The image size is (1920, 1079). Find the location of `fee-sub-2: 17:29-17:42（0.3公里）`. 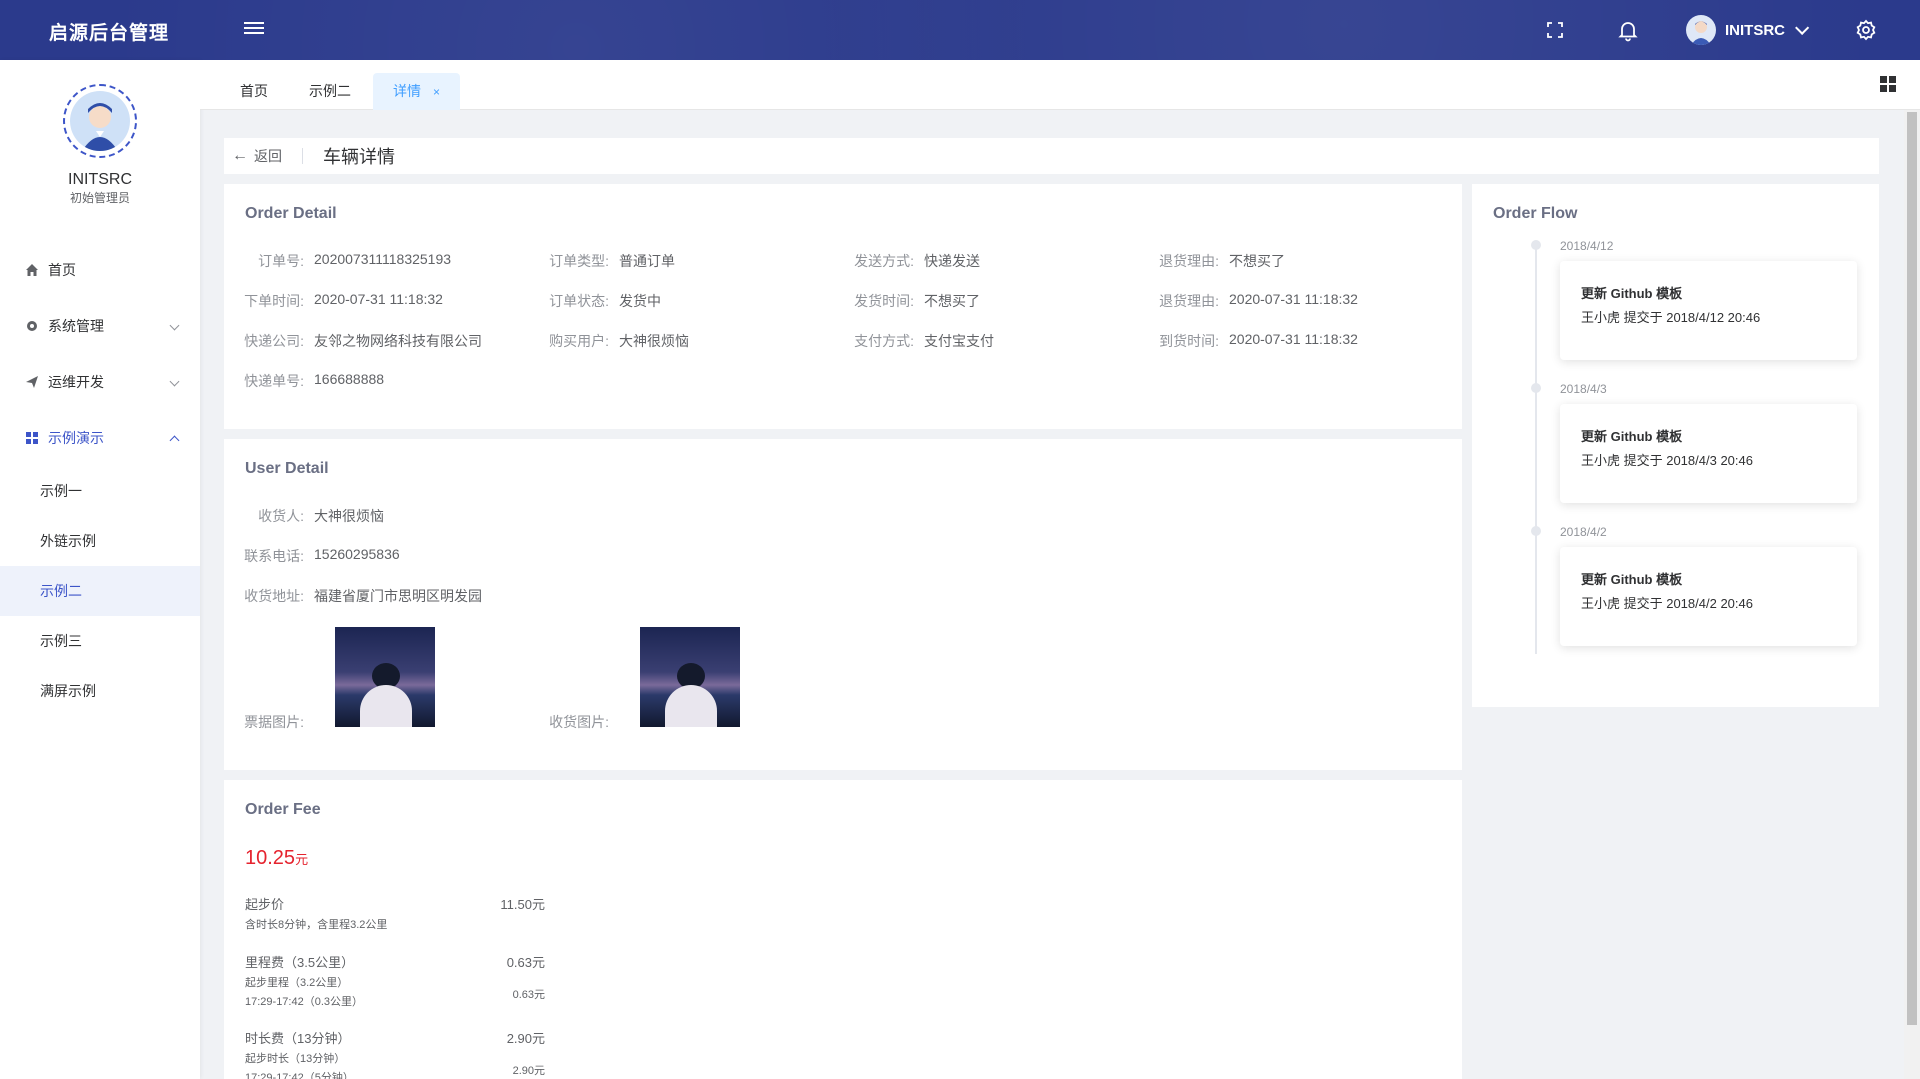

fee-sub-2: 17:29-17:42（0.3公里） is located at coordinates (304, 1002).